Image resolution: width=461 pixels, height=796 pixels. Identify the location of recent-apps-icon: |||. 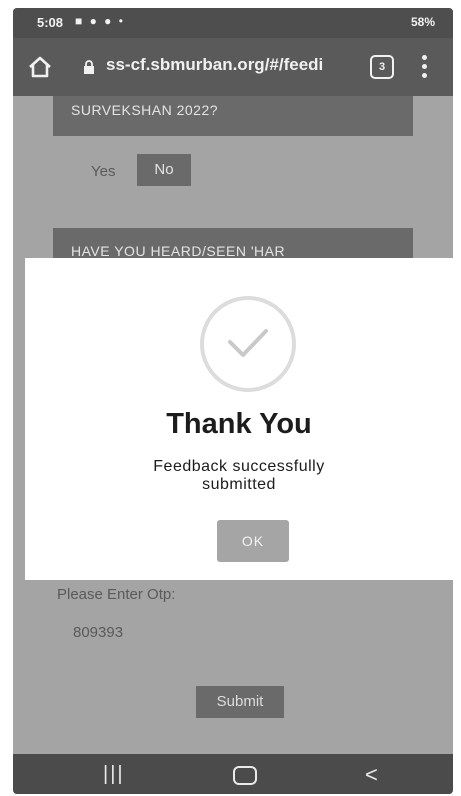
(114, 774).